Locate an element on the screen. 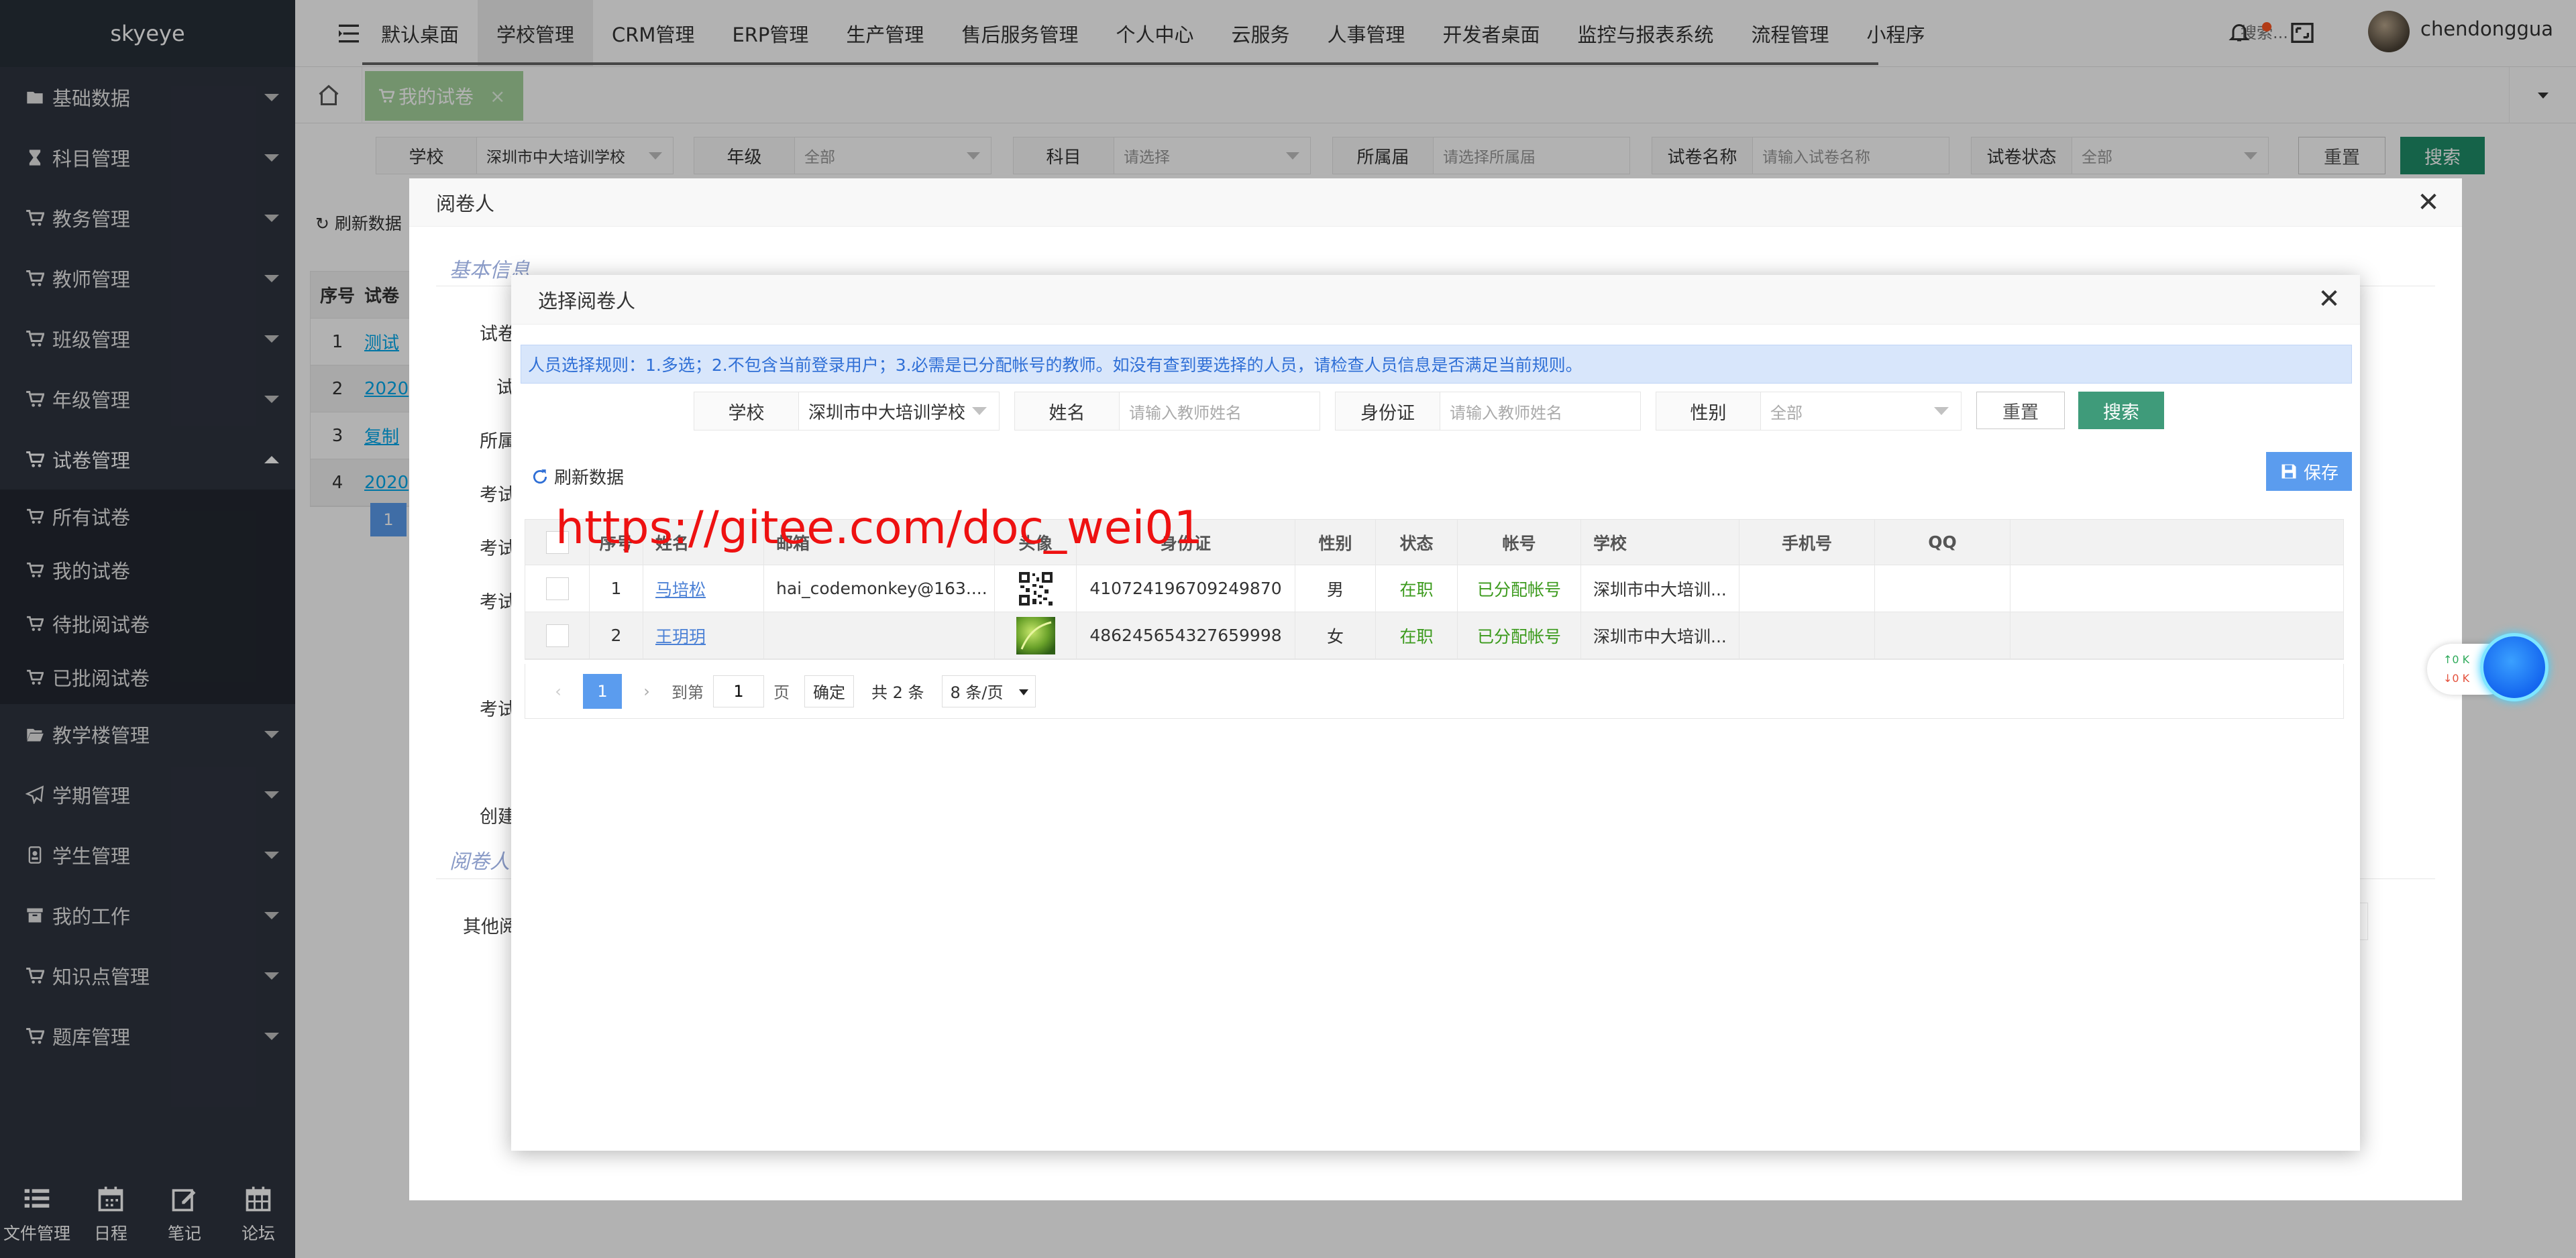  dialog-title: 选择阅卷人 is located at coordinates (1435, 300).